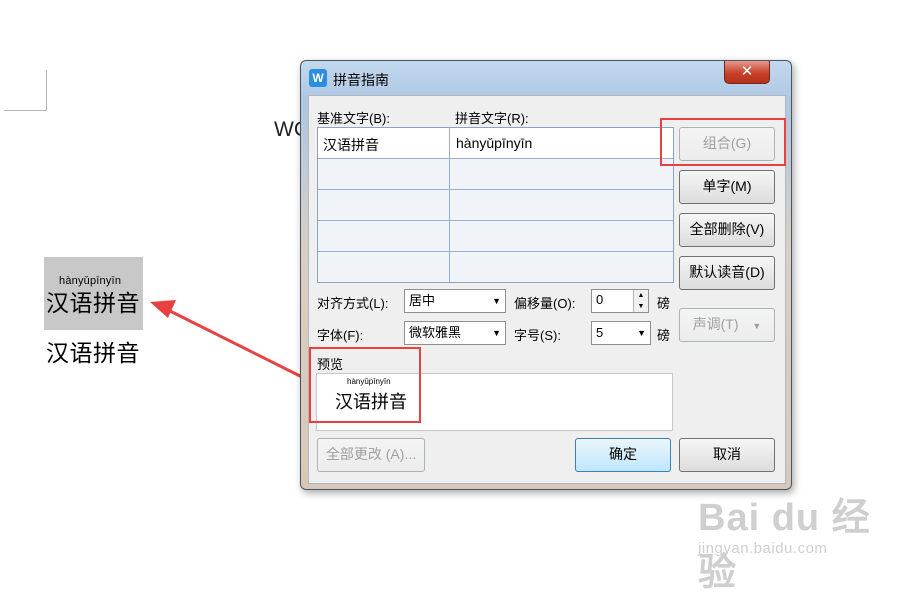 Image resolution: width=909 pixels, height=596 pixels. Describe the element at coordinates (747, 72) in the screenshot. I see `close-button: ✕` at that location.